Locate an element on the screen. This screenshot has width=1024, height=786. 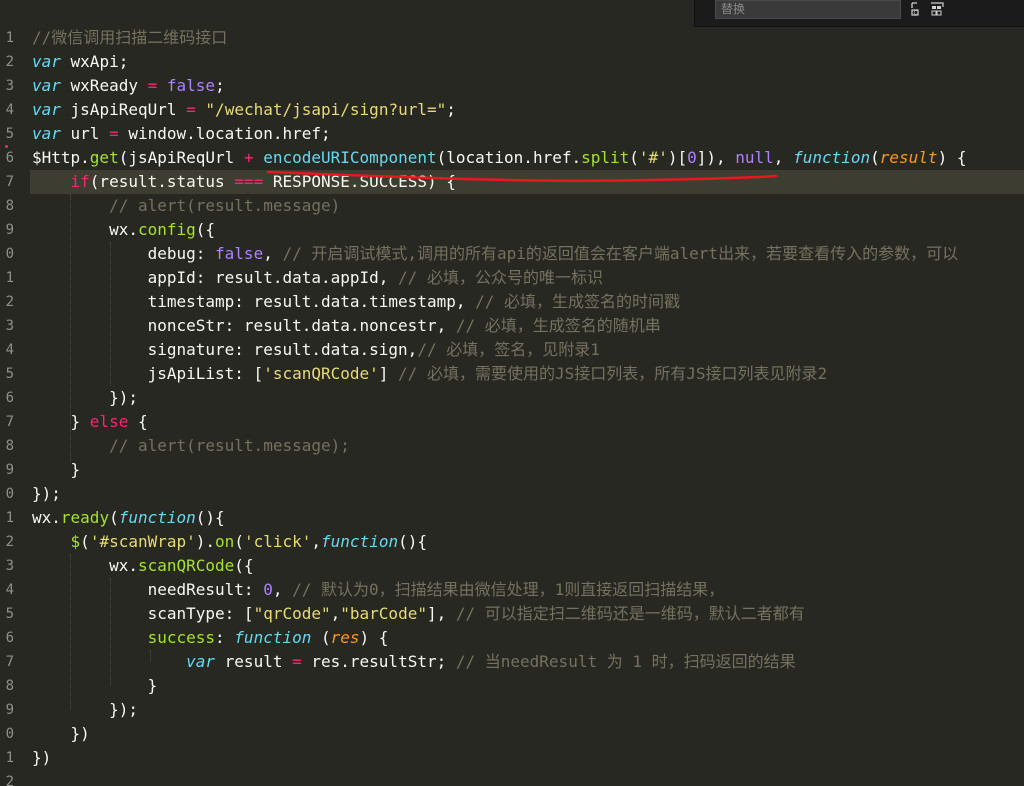
code-line: wx.config({ is located at coordinates (123, 230).